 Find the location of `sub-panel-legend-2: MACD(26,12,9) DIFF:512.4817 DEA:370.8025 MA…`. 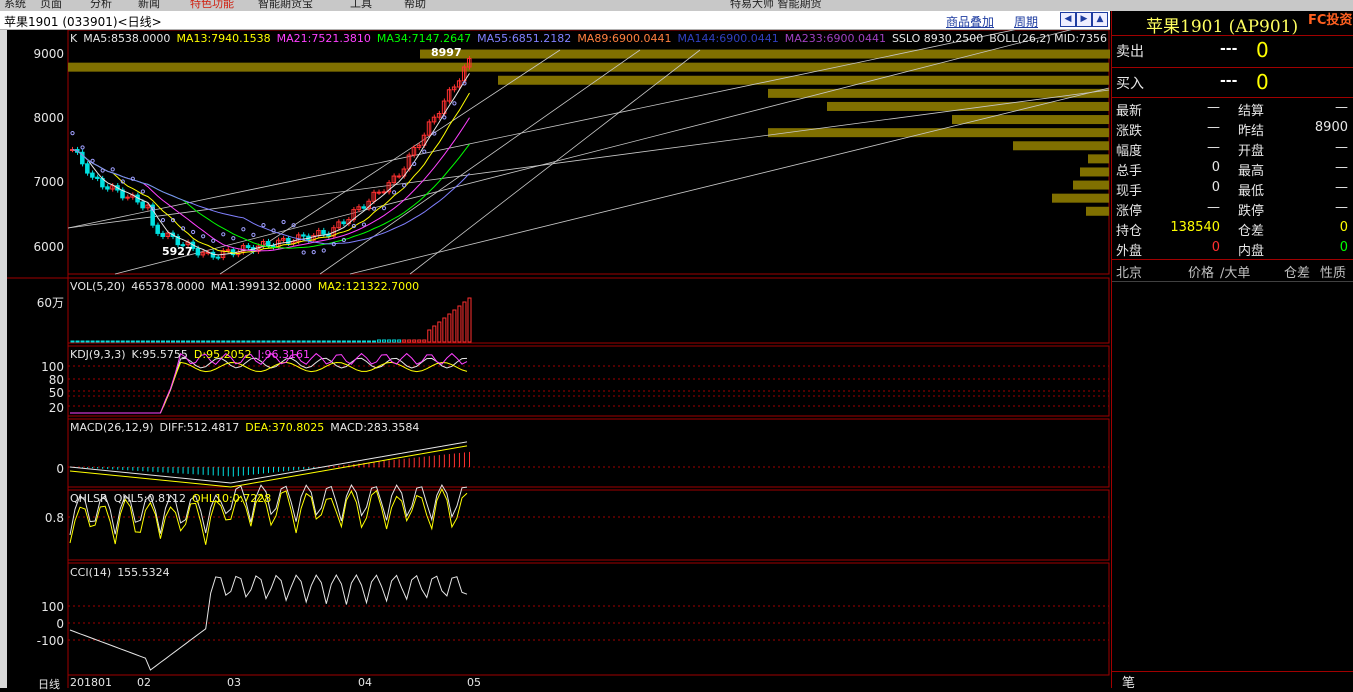

sub-panel-legend-2: MACD(26,12,9) DIFF:512.4817 DEA:370.8025 MA… is located at coordinates (247, 427).